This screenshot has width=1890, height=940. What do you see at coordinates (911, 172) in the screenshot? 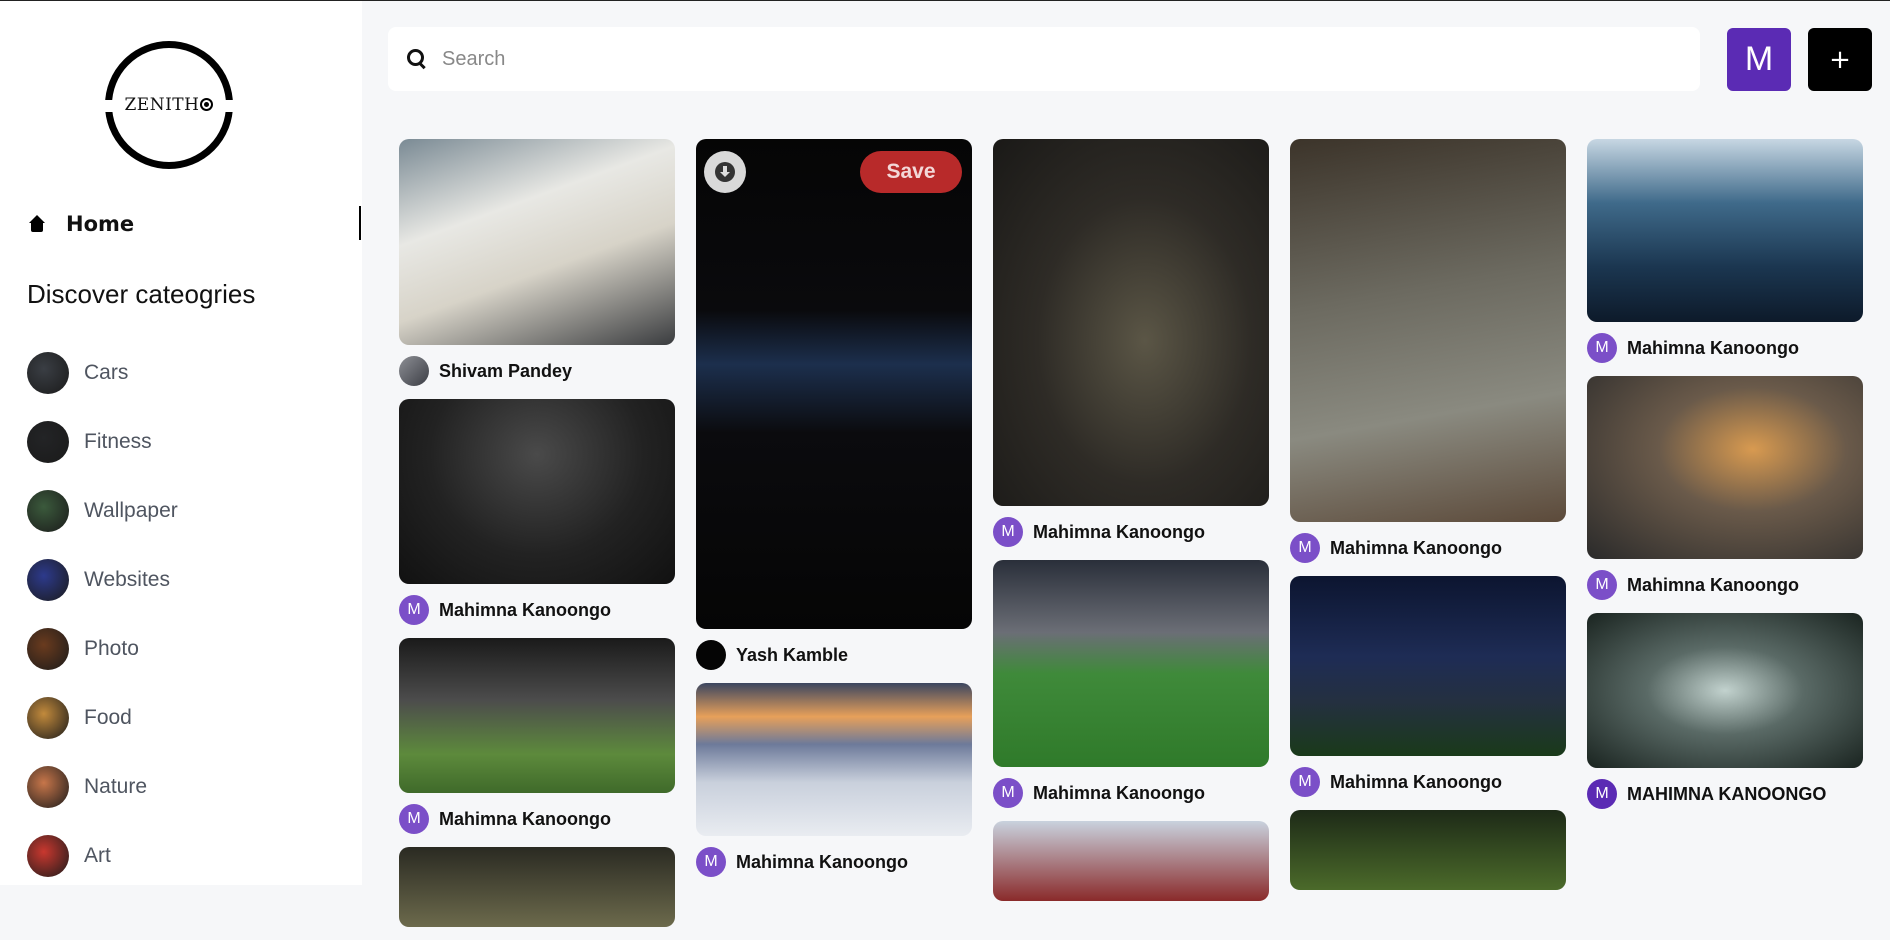
I see `save-button: Save` at bounding box center [911, 172].